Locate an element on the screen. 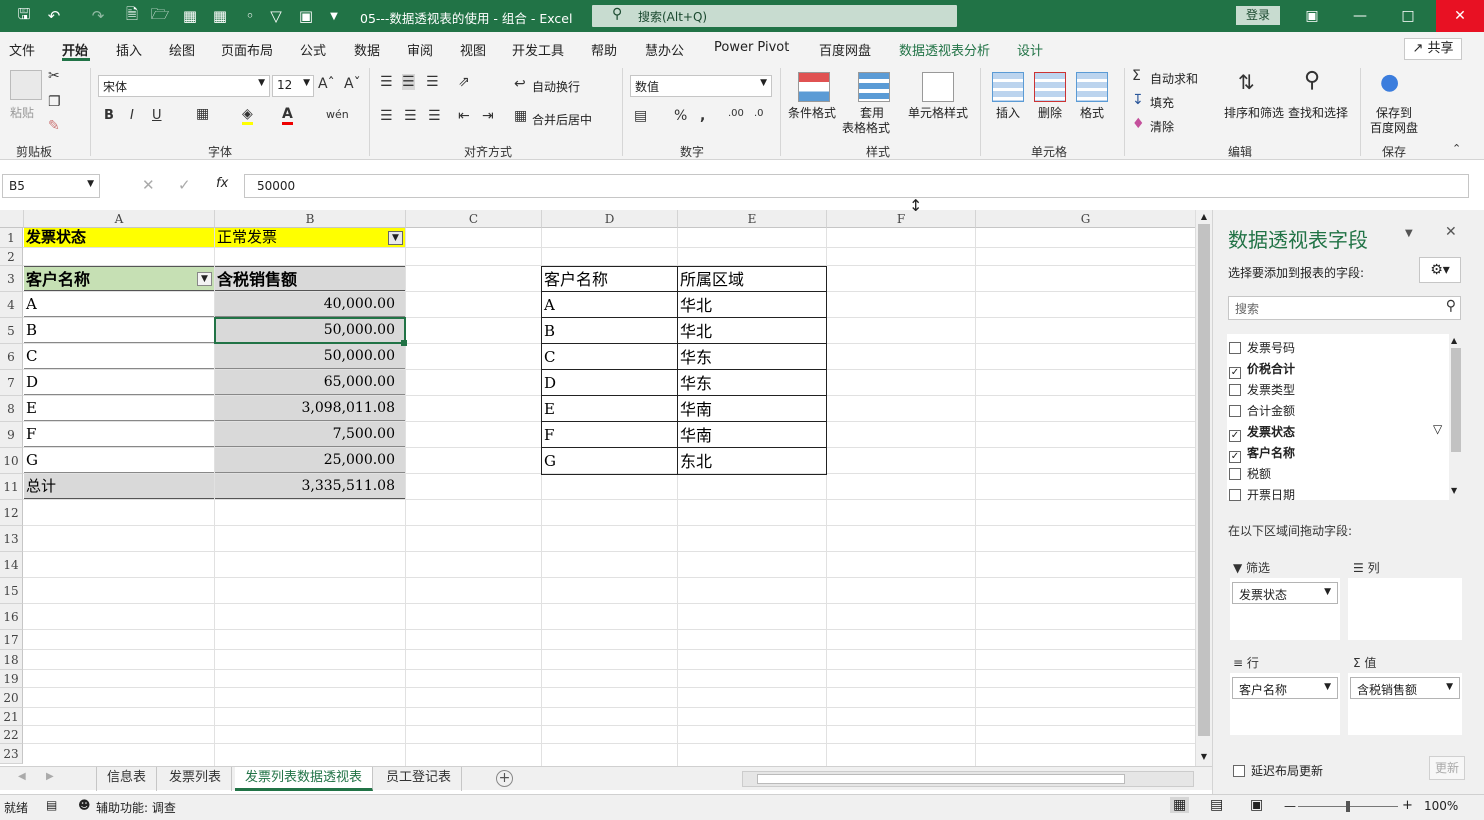 The width and height of the screenshot is (1484, 820). tab-huibangong: 慧办公 is located at coordinates (664, 49).